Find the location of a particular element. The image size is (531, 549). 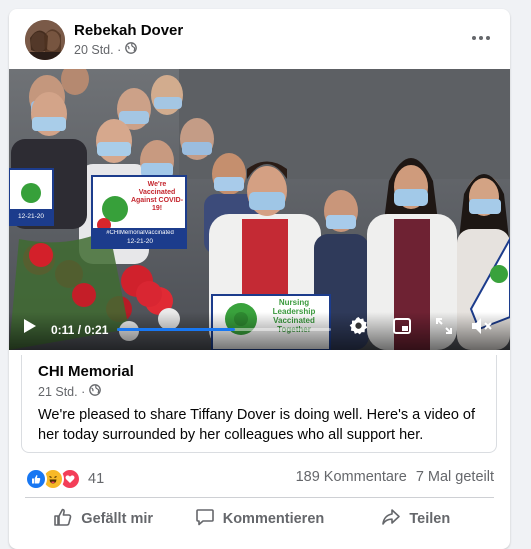

shared-meta: 21 Std. · is located at coordinates (70, 391).